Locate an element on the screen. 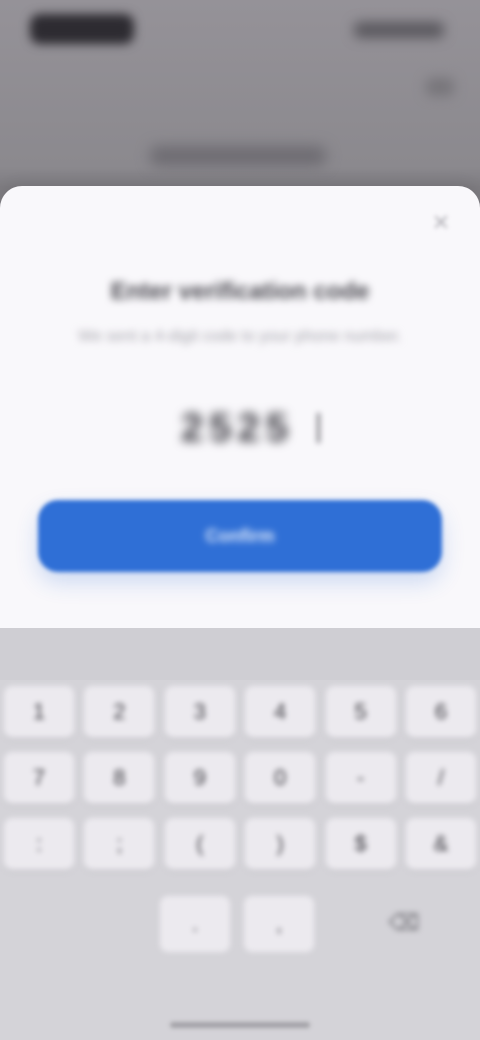 The image size is (480, 1040). keyboard-bottom-row: . , ⌫ is located at coordinates (240, 931).